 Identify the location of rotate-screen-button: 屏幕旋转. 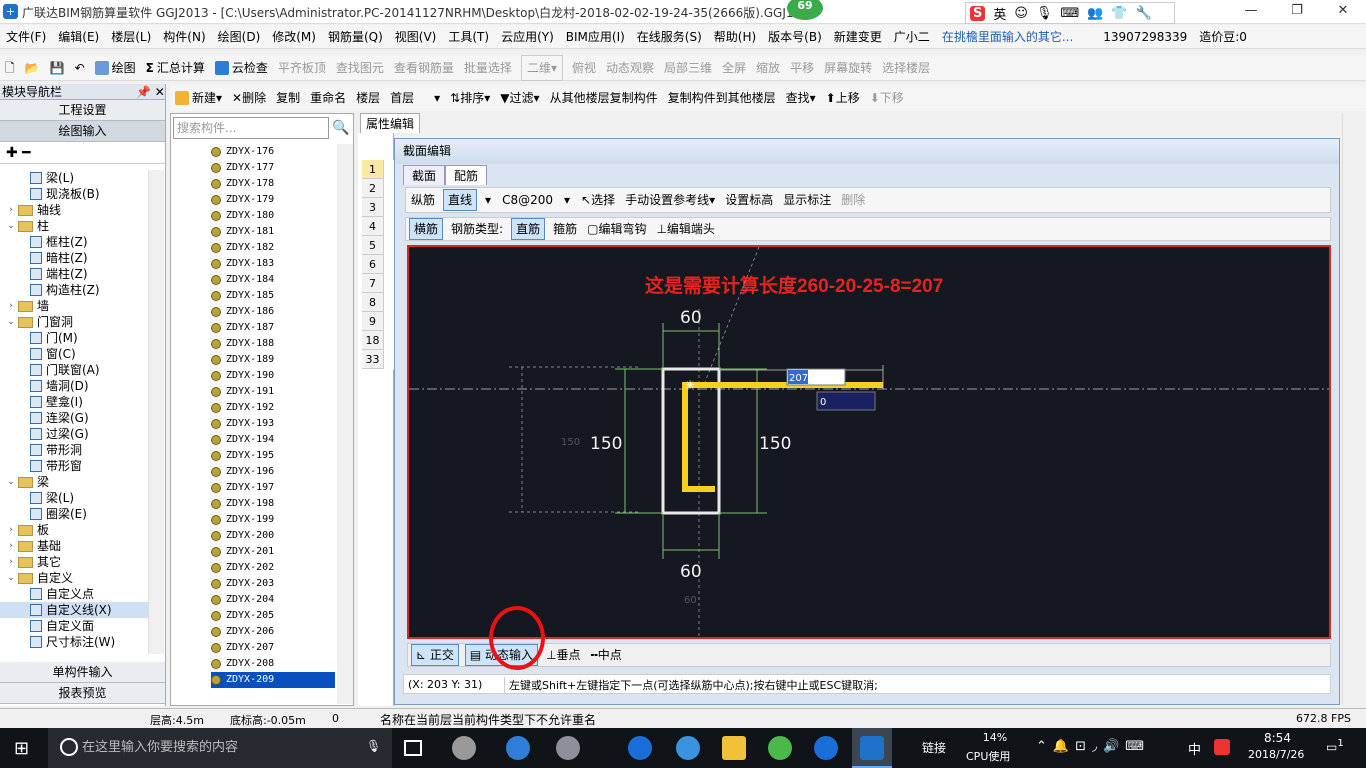
(848, 68).